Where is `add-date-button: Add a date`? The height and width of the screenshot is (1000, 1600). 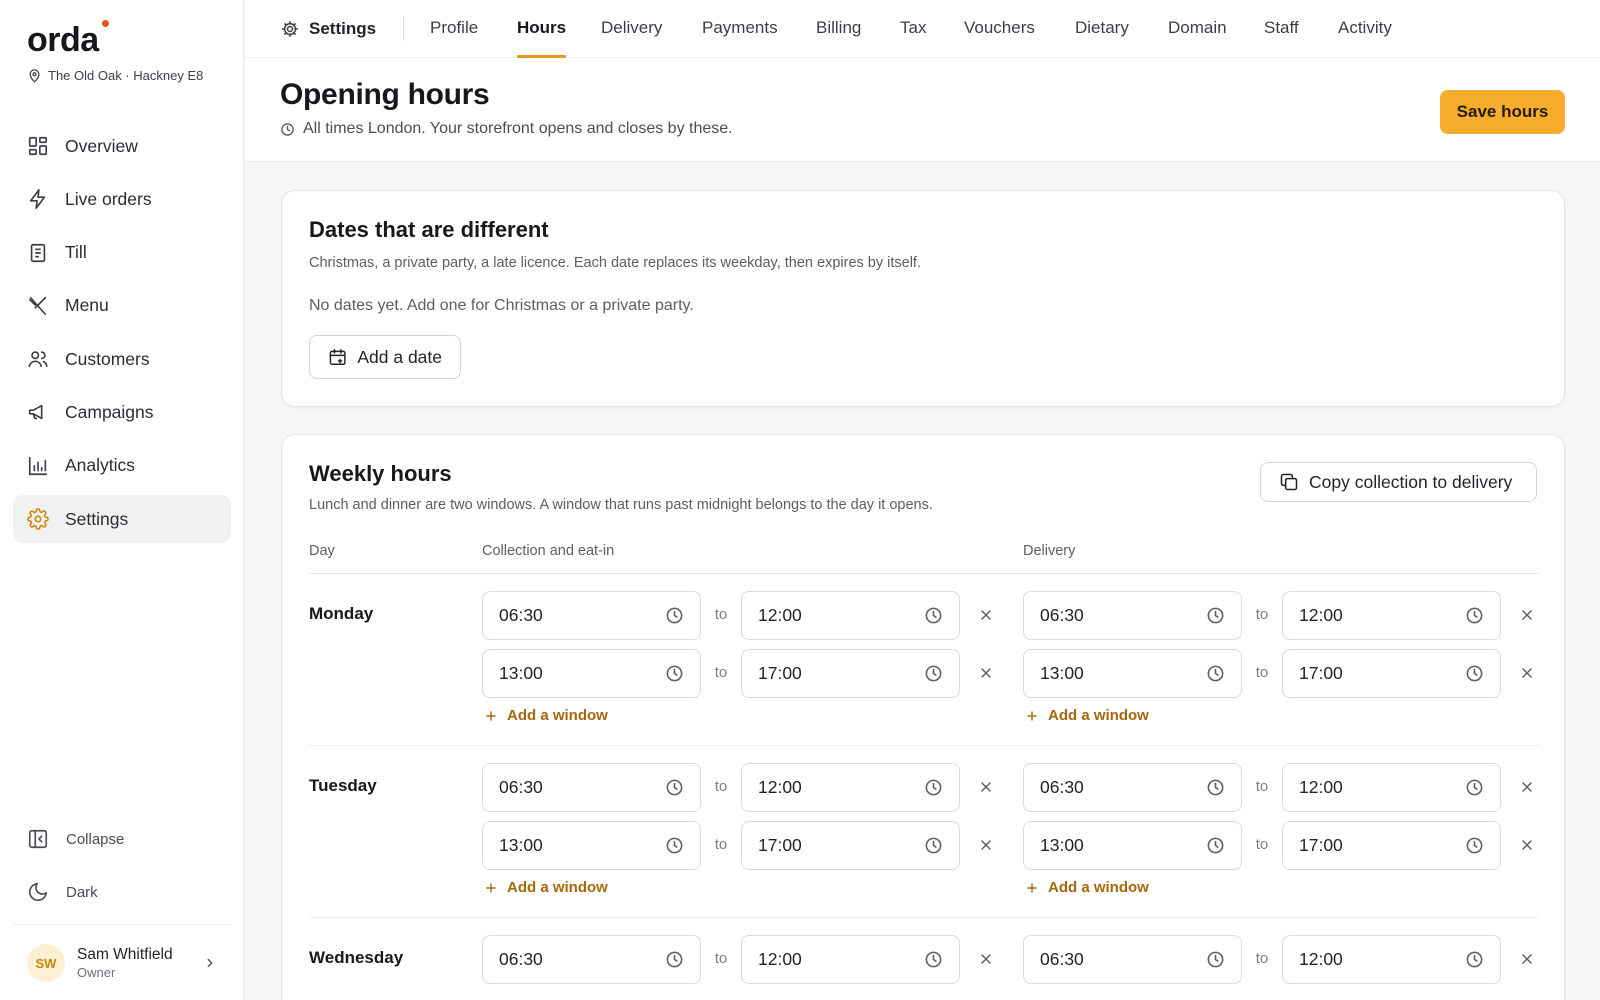 add-date-button: Add a date is located at coordinates (385, 357).